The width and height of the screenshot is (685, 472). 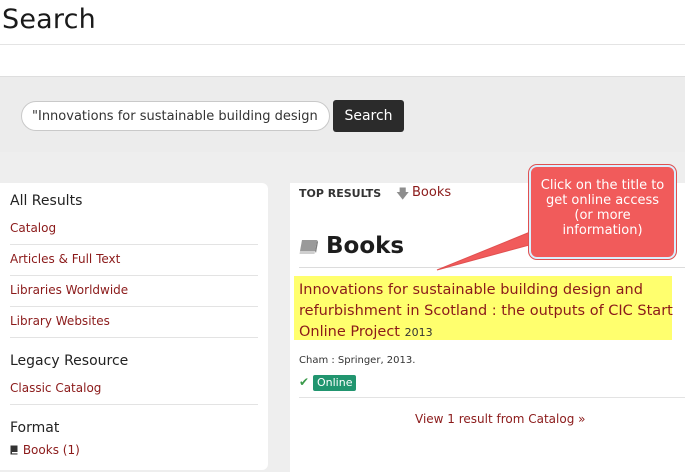 I want to click on sidebar-link-classic-catalog: Classic Catalog, so click(x=55, y=388).